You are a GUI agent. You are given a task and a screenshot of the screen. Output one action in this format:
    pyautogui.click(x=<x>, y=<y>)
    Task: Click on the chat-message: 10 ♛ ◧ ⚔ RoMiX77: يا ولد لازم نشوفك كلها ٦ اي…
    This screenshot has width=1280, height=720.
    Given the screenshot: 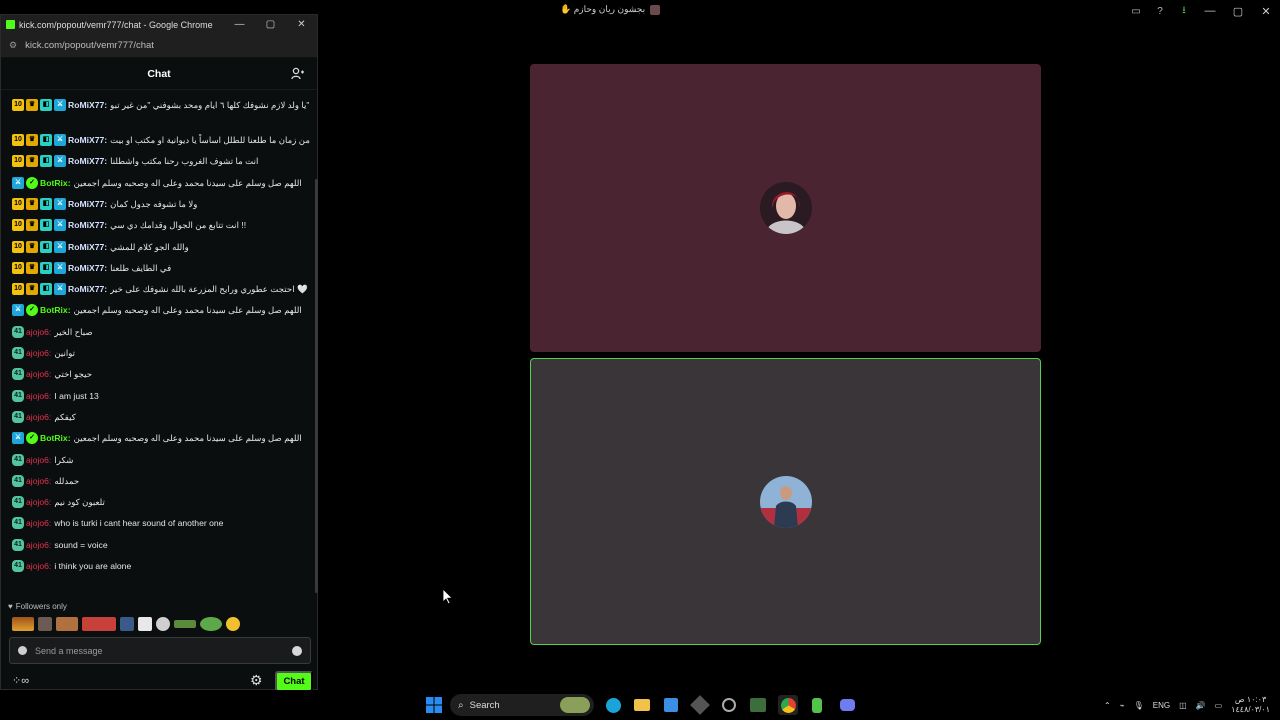 What is the action you would take?
    pyautogui.click(x=161, y=105)
    